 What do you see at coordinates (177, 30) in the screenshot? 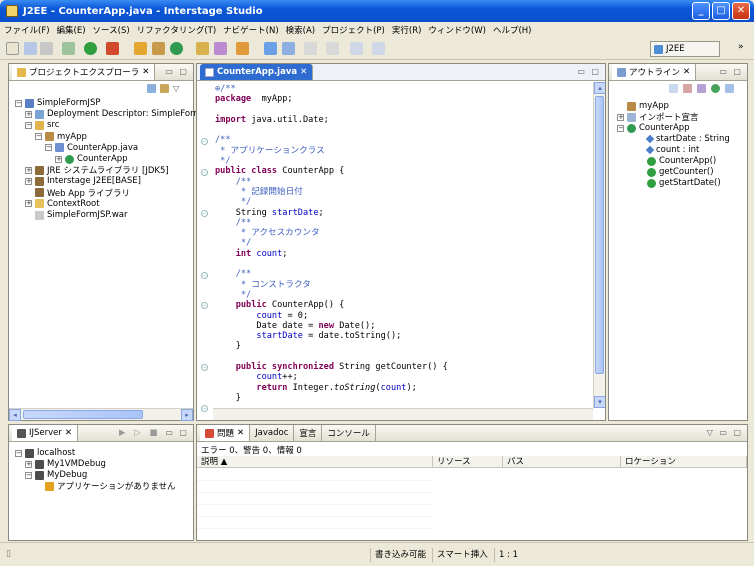
I see `menu-item: リファクタリング(T)` at bounding box center [177, 30].